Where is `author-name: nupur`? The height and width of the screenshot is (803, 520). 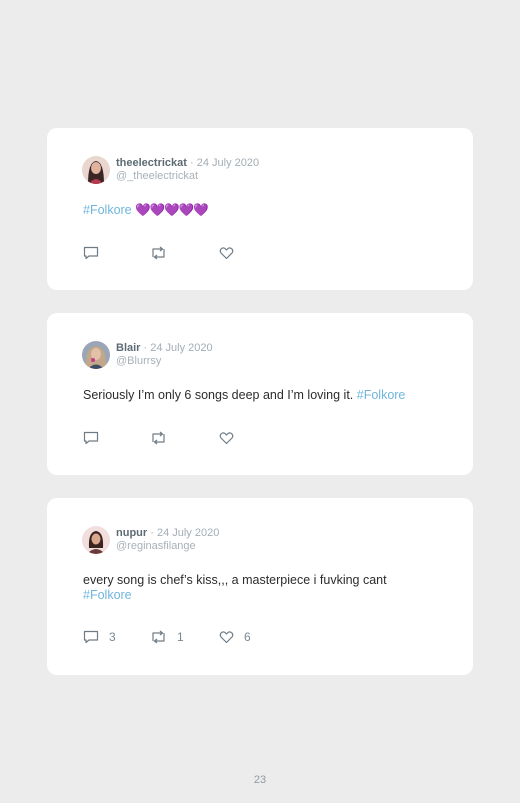 author-name: nupur is located at coordinates (131, 533).